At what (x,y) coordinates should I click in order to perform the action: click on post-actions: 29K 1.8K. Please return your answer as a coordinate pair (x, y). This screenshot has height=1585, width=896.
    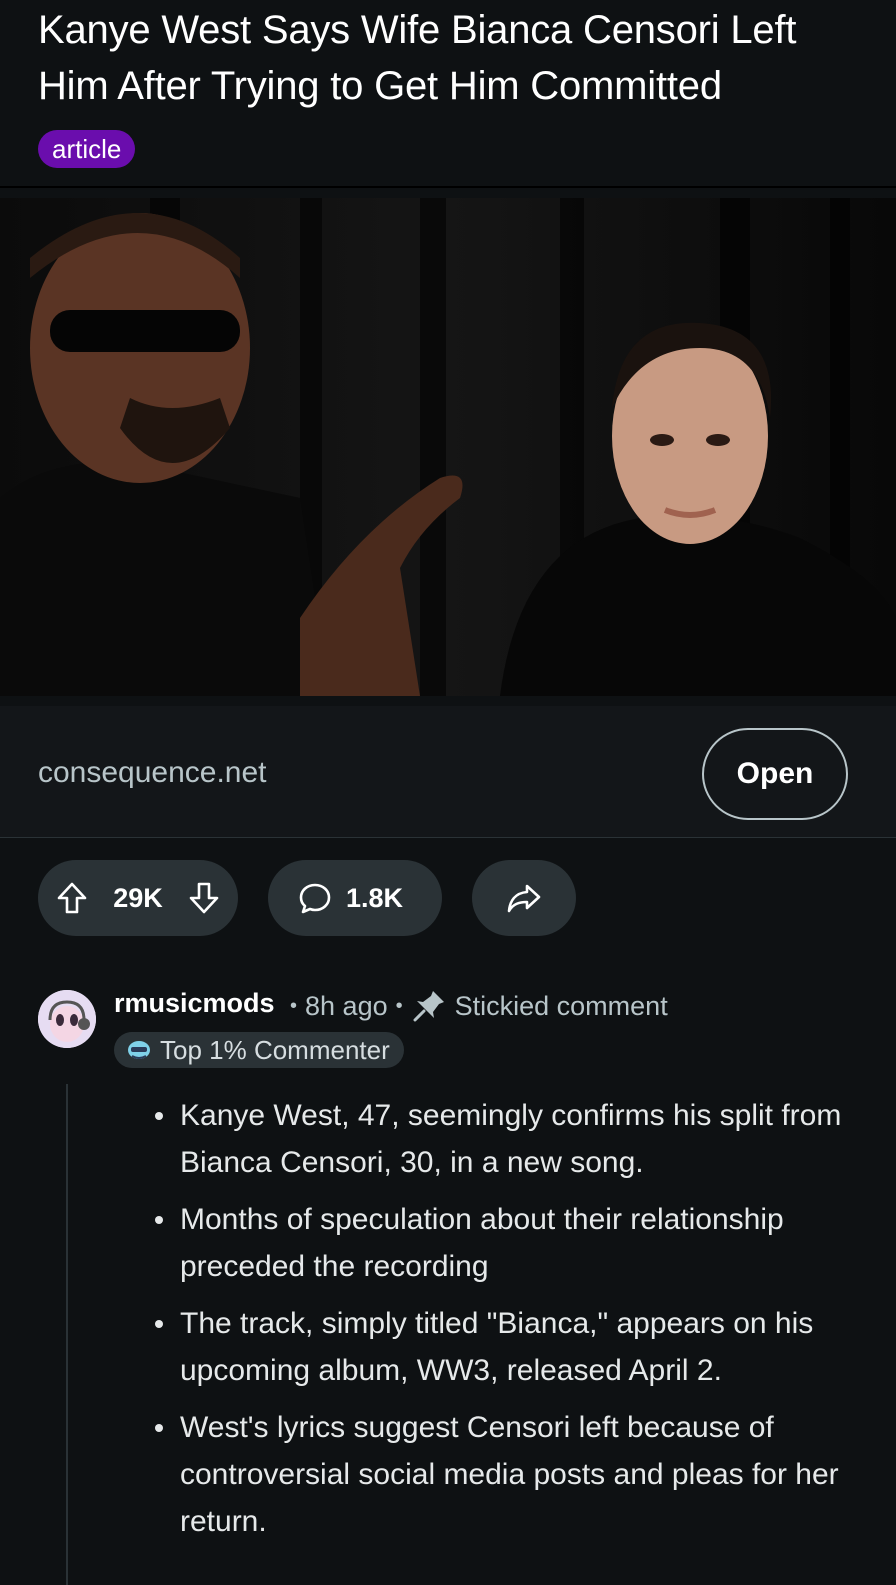
    Looking at the image, I should click on (307, 898).